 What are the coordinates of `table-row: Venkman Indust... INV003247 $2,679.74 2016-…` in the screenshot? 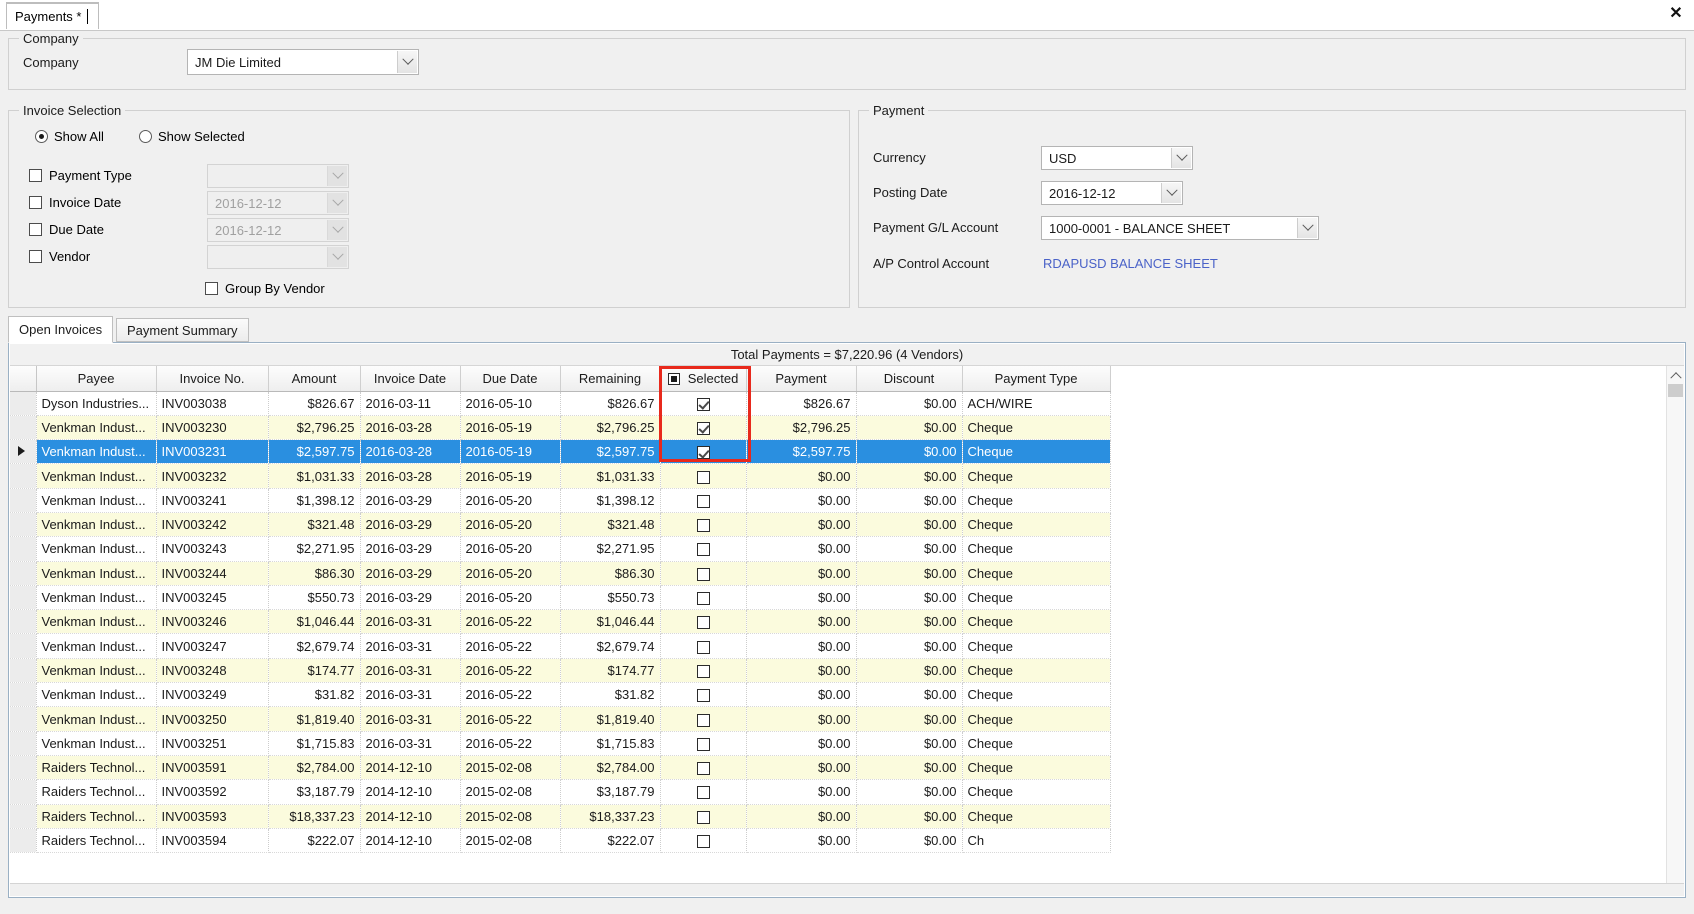 It's located at (560, 646).